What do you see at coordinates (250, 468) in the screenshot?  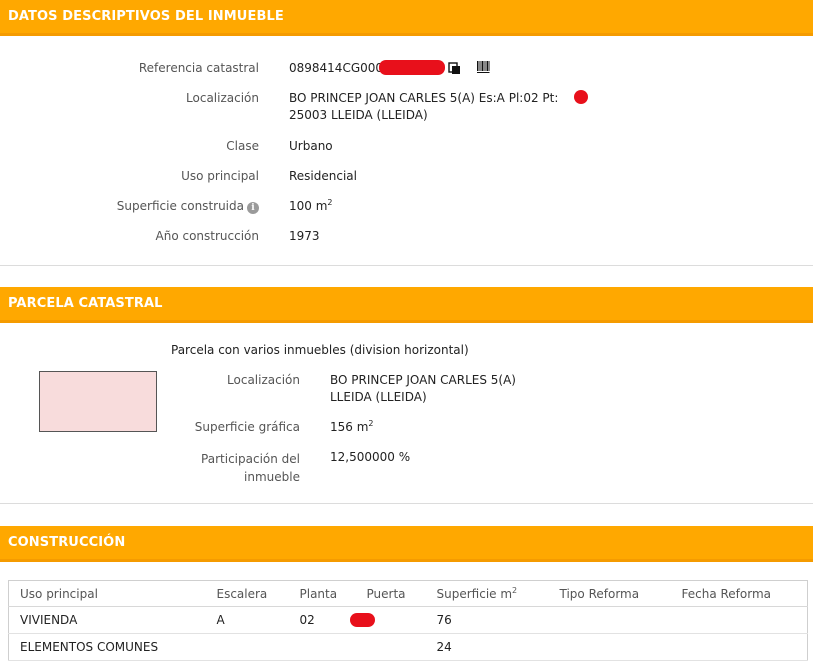 I see `participacion-label: Participación del inmueble` at bounding box center [250, 468].